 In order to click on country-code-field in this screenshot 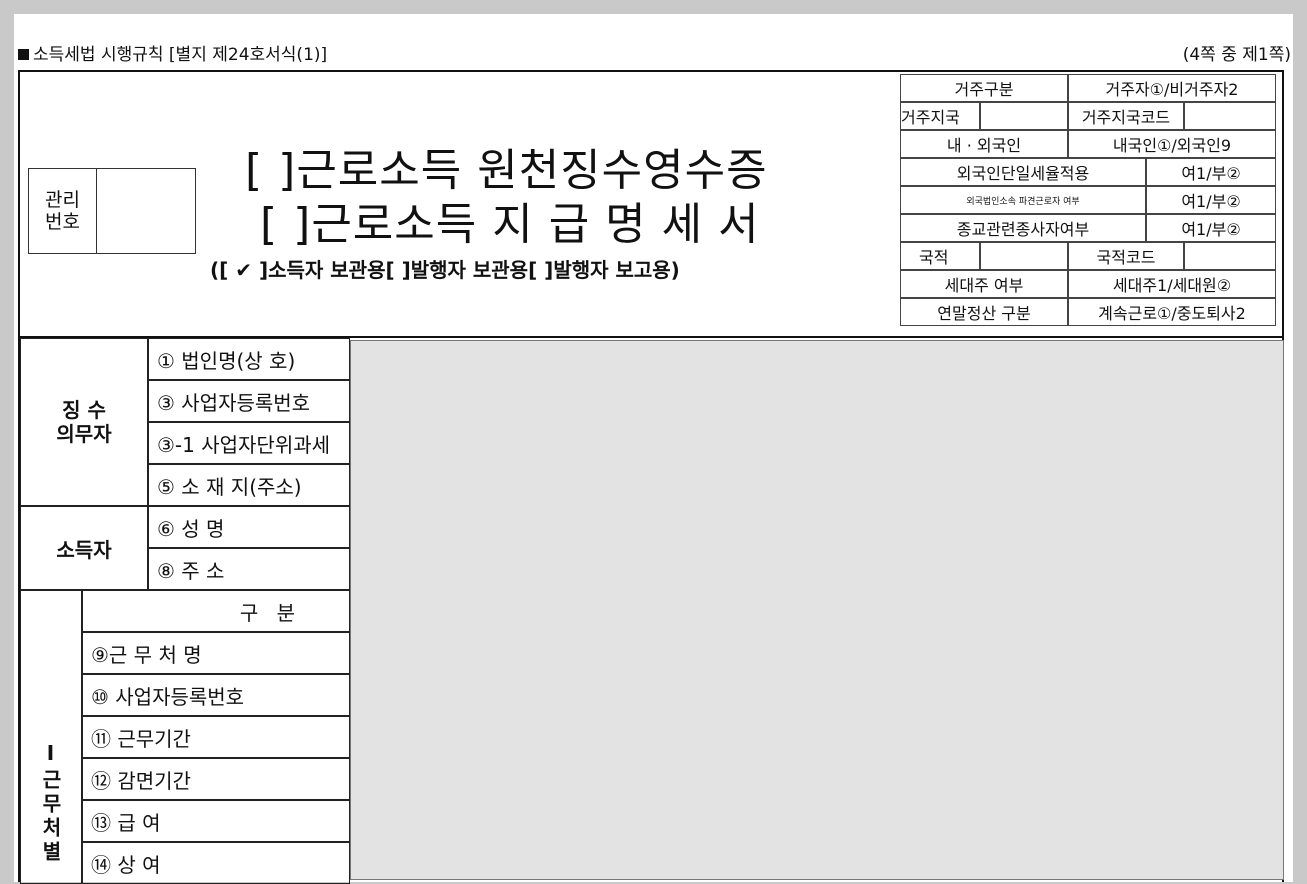, I will do `click(1230, 256)`.